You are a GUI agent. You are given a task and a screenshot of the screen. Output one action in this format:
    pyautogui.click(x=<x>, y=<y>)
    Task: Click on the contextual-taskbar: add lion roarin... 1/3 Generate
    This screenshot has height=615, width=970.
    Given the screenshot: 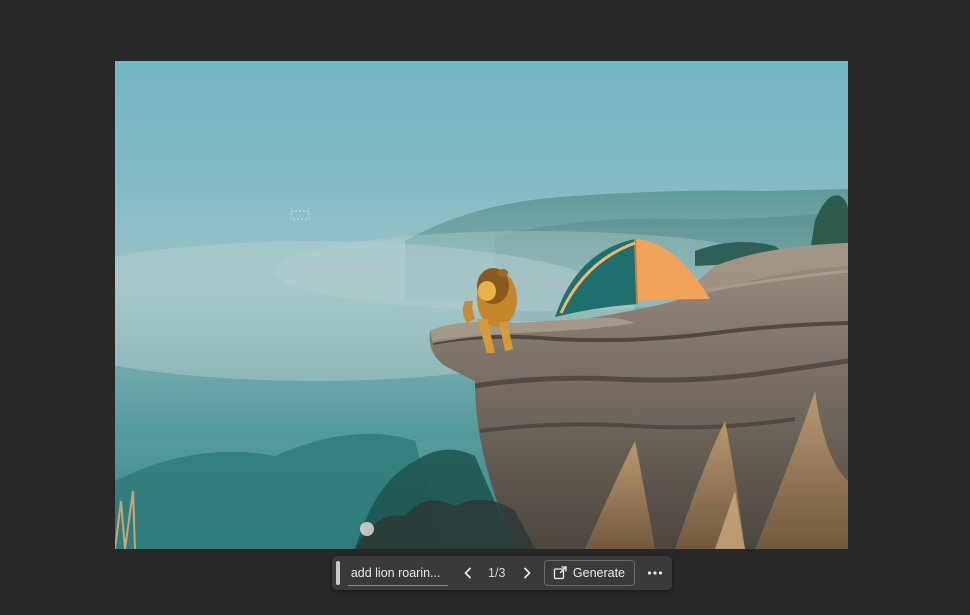 What is the action you would take?
    pyautogui.click(x=502, y=573)
    